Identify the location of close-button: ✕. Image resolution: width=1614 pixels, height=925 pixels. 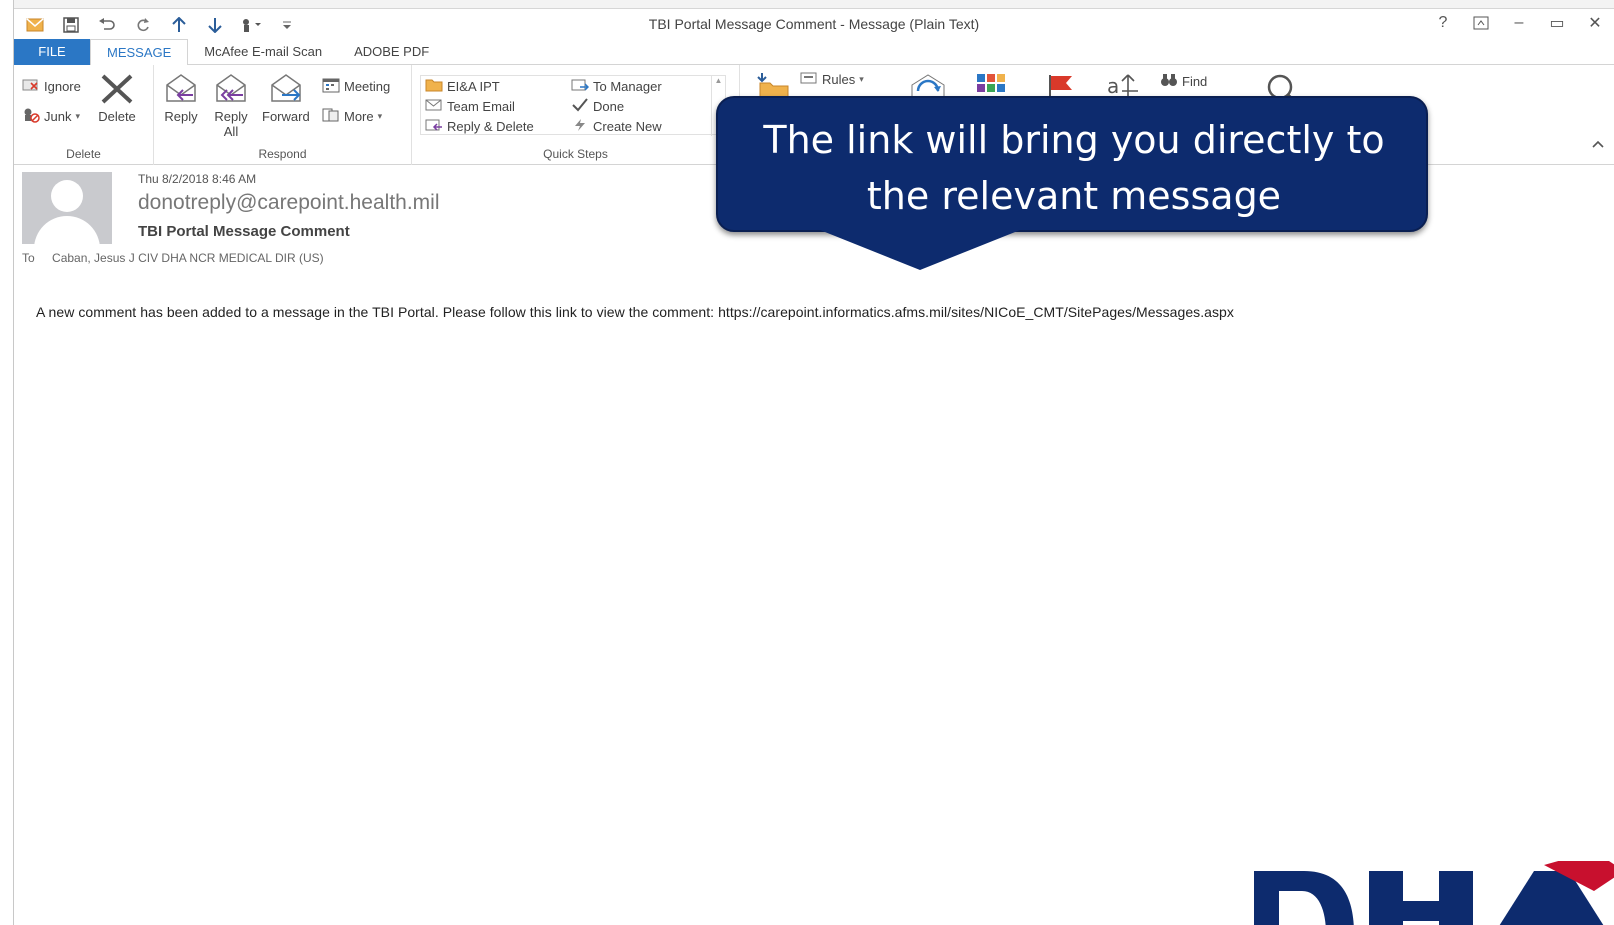
(1595, 23).